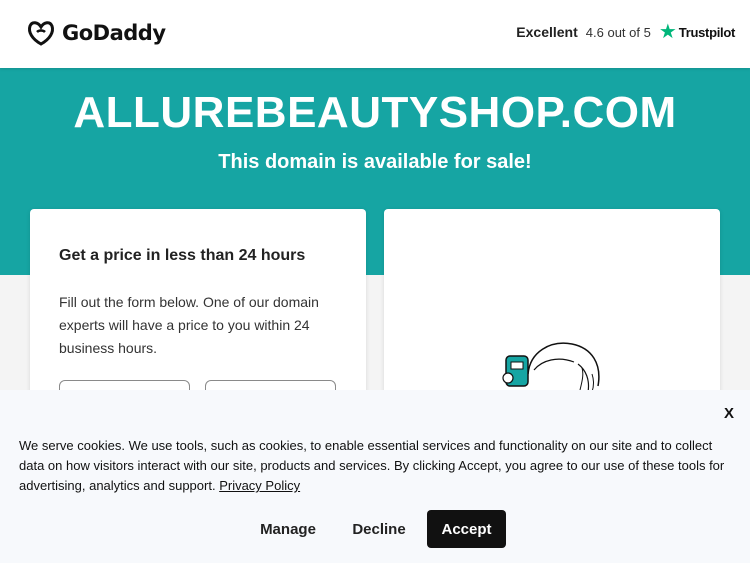 This screenshot has width=750, height=563. What do you see at coordinates (618, 32) in the screenshot?
I see `rating-score: 4.6 out of 5` at bounding box center [618, 32].